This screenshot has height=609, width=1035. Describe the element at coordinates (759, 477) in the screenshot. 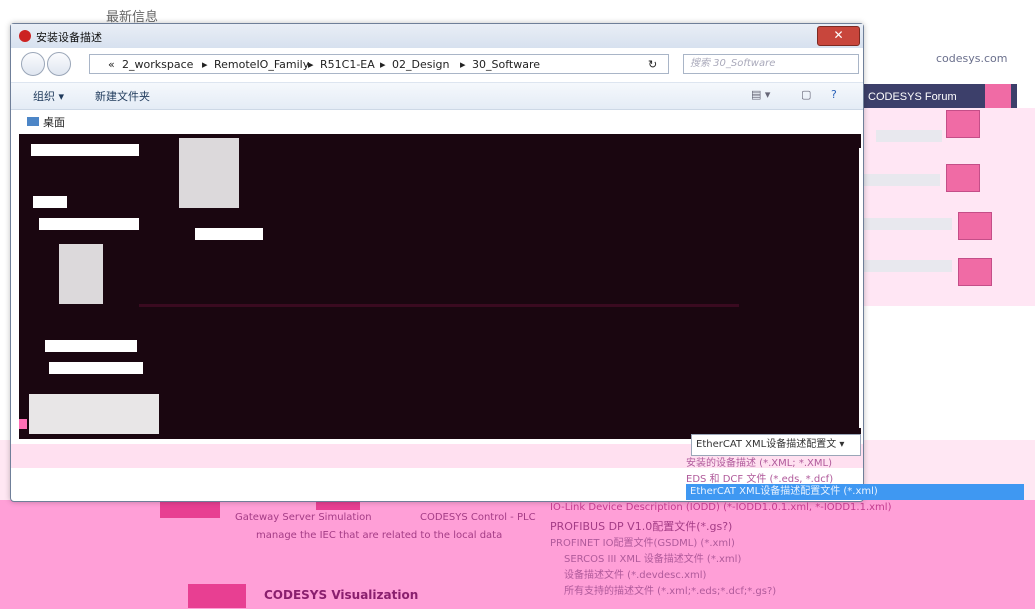

I see `dropdown-option: EDS 和 DCF 文件 (*.eds, *.dcf)` at that location.